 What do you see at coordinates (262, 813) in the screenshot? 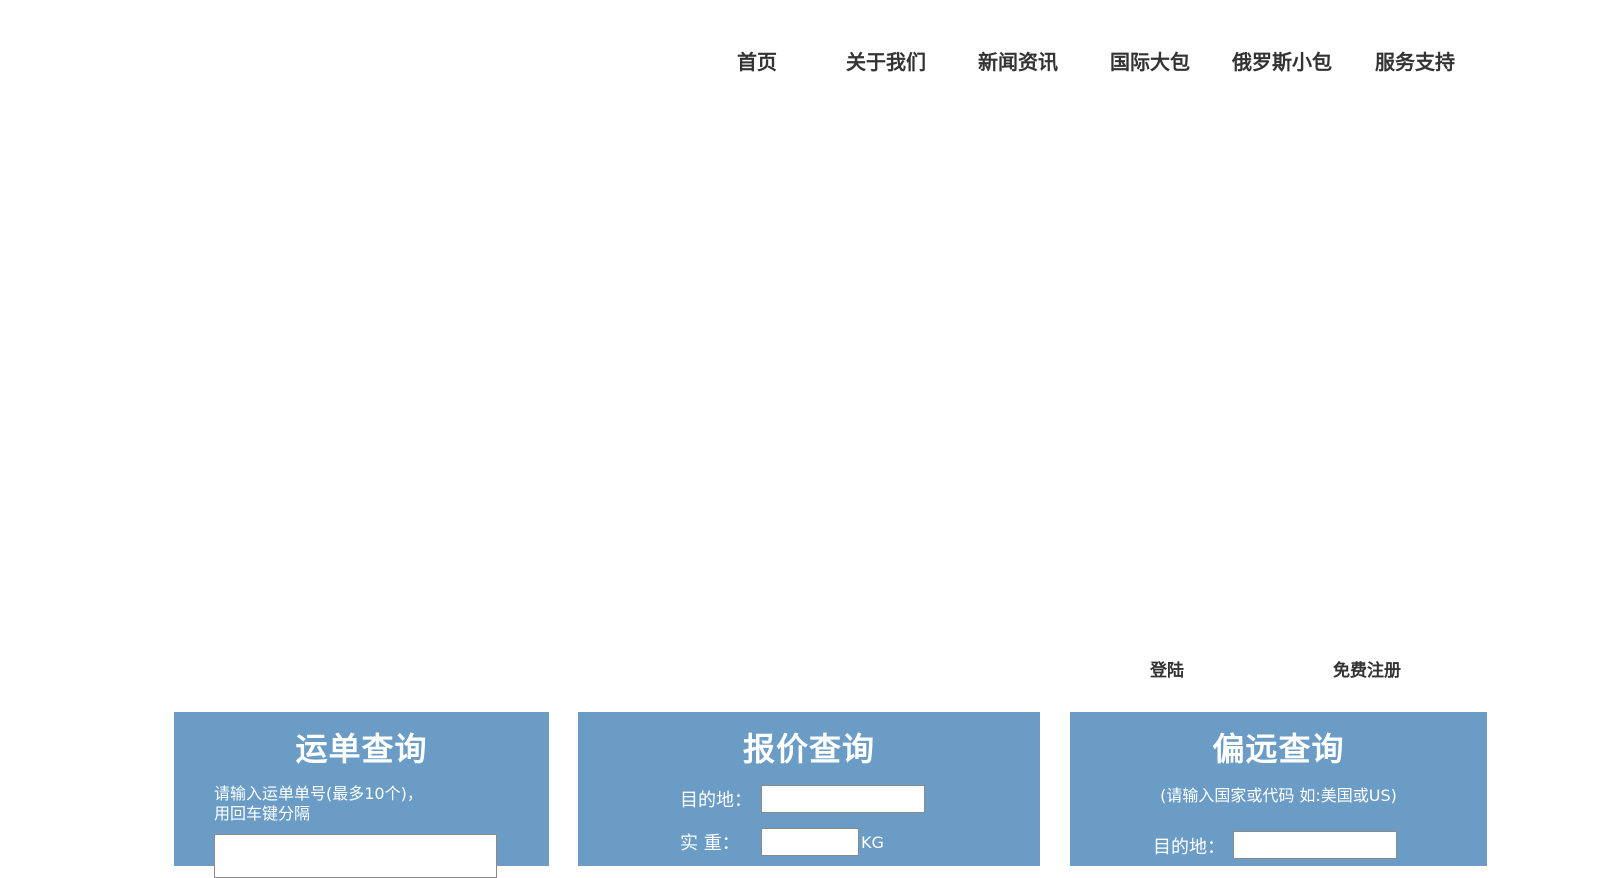
I see `tracking-hint-line2: 用回车键分隔` at bounding box center [262, 813].